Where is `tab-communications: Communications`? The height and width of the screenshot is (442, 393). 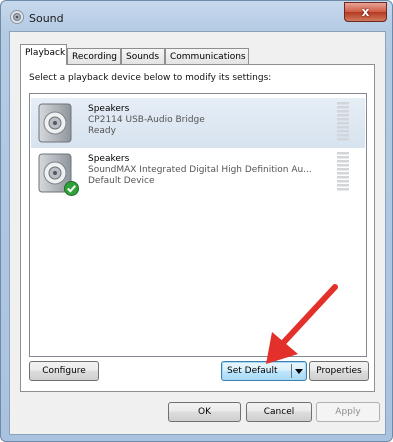 tab-communications: Communications is located at coordinates (207, 56).